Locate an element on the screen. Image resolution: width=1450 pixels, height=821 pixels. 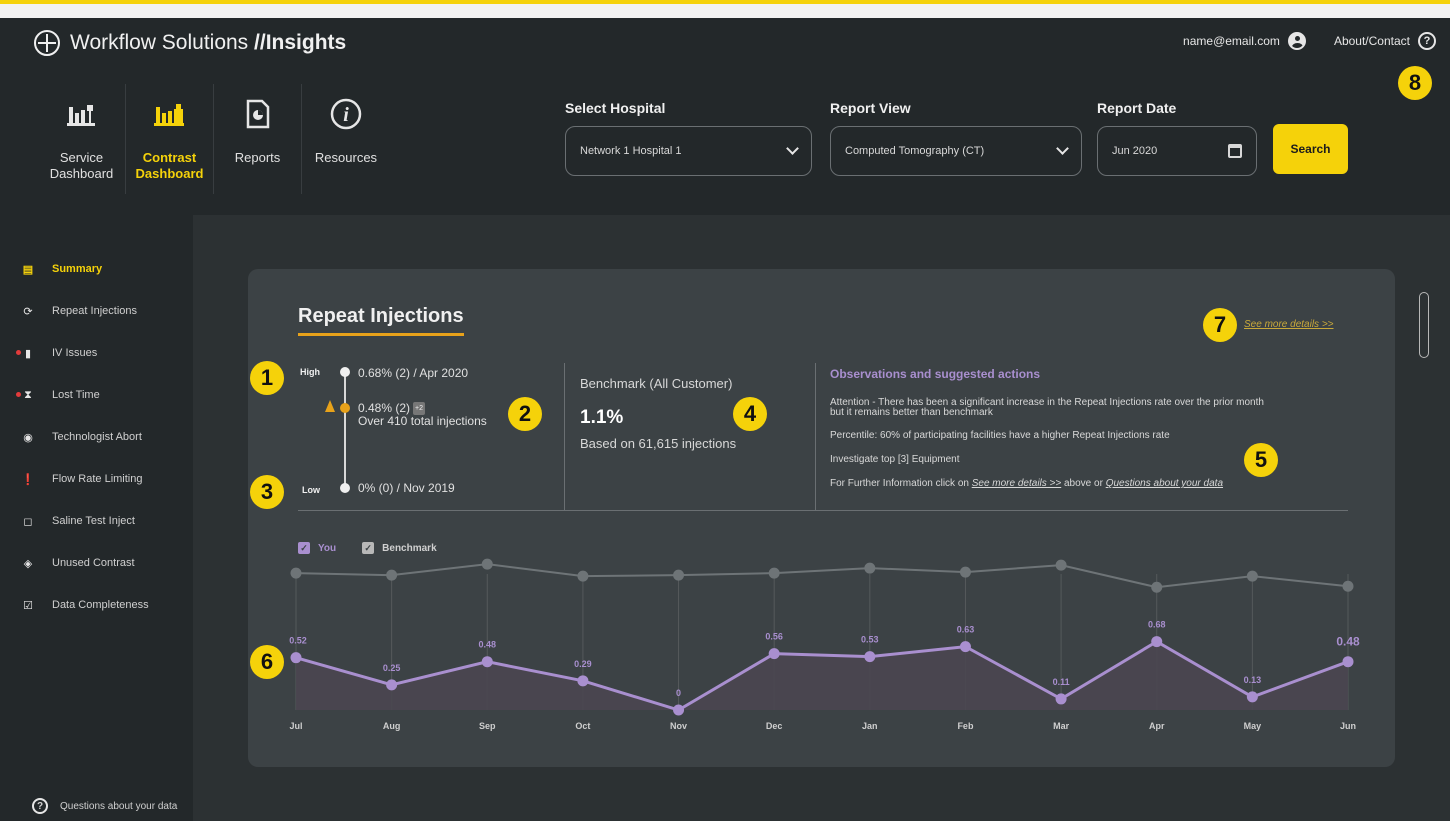
calendar-icon is located at coordinates (1235, 151).